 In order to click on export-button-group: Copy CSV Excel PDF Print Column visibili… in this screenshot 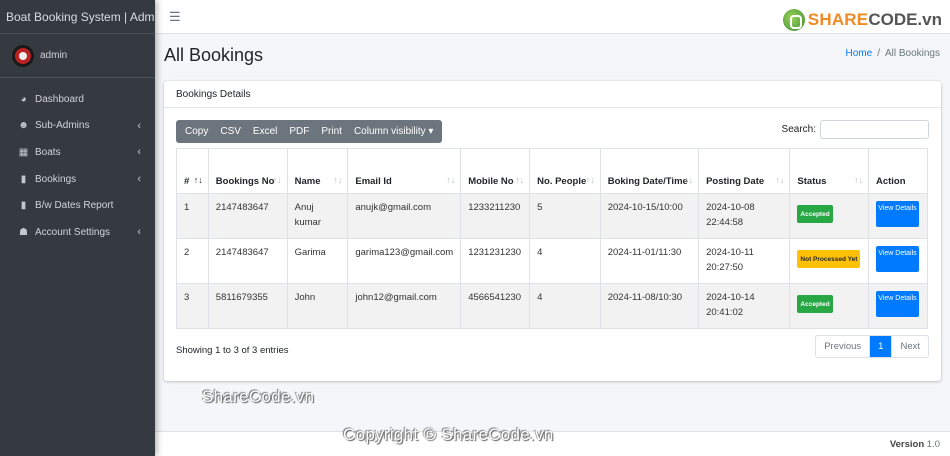, I will do `click(309, 131)`.